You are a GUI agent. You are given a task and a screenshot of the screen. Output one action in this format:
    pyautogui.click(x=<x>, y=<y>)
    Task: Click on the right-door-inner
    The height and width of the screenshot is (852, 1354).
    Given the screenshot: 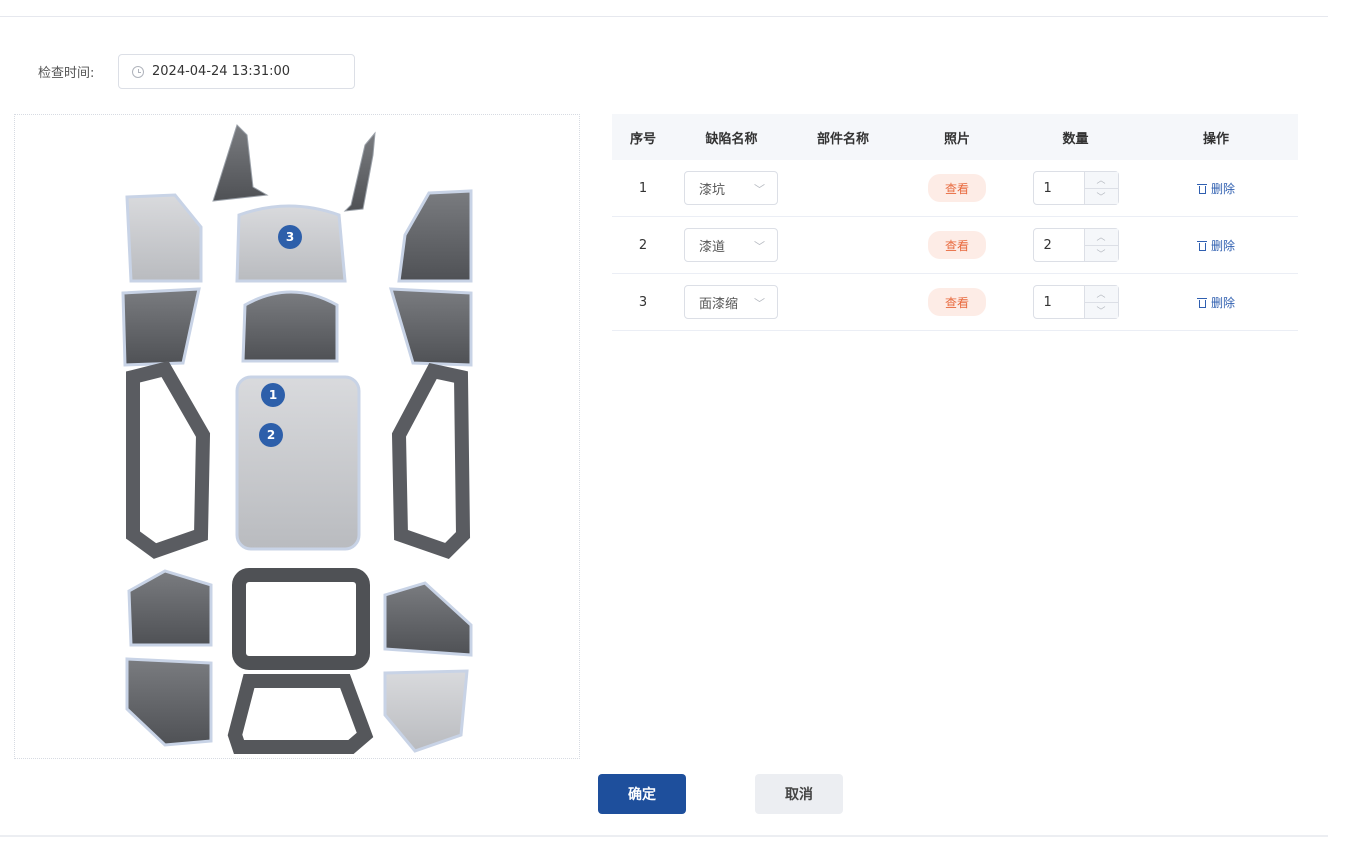 What is the action you would take?
    pyautogui.click(x=430, y=327)
    